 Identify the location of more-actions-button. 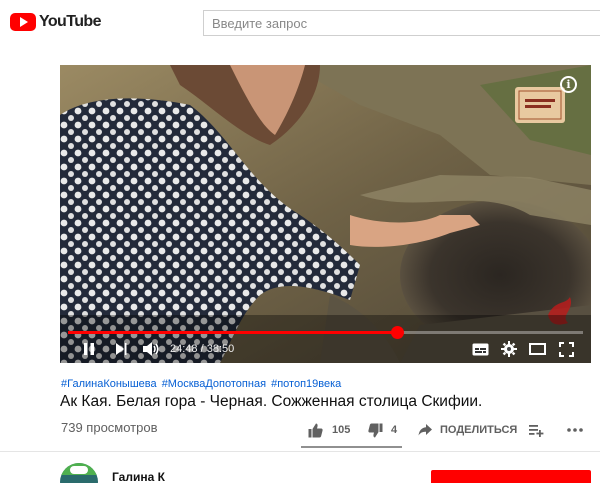
(575, 430).